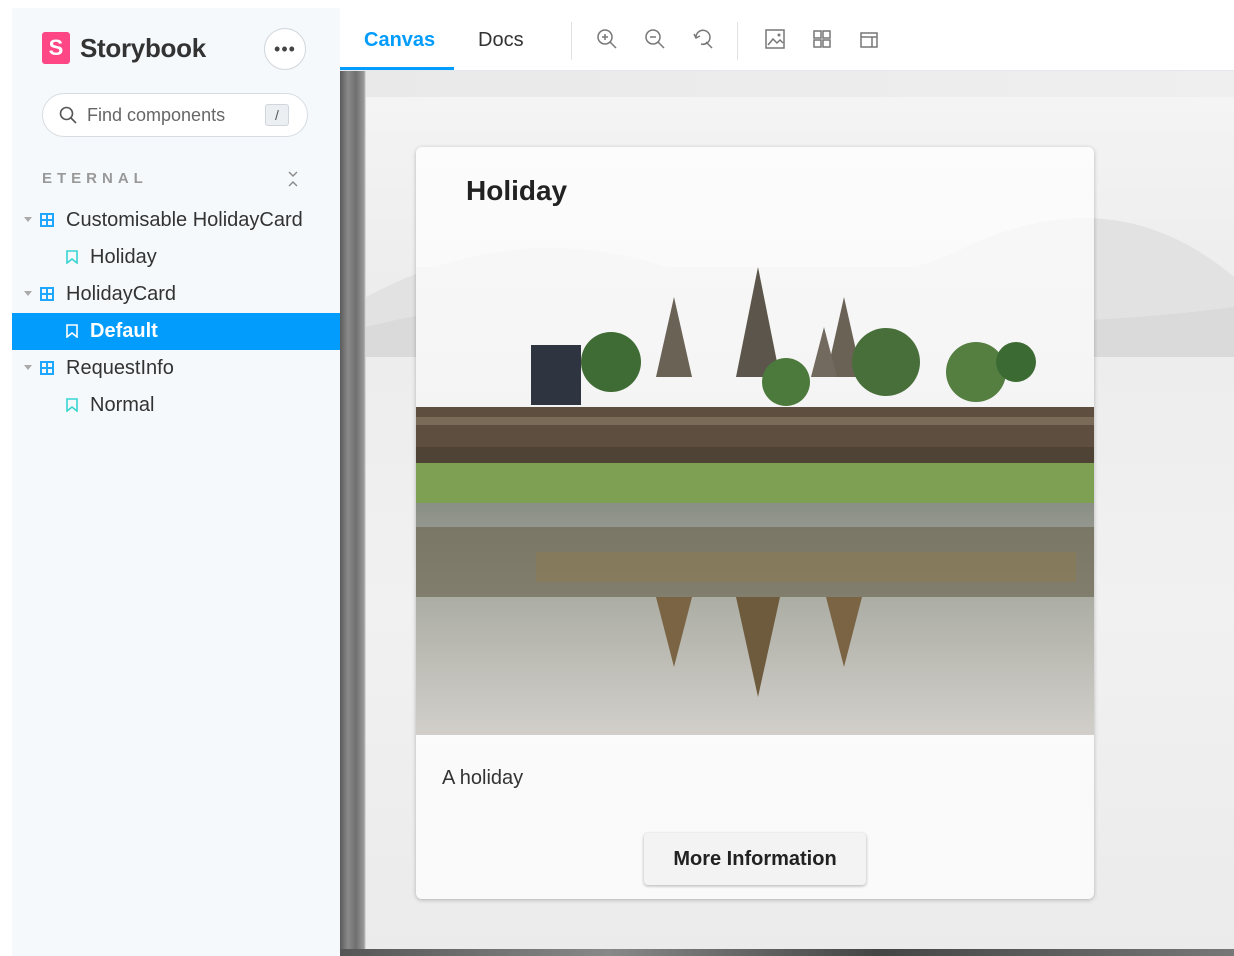 The image size is (1234, 956). What do you see at coordinates (277, 115) in the screenshot?
I see `search-shortcut-badge: /` at bounding box center [277, 115].